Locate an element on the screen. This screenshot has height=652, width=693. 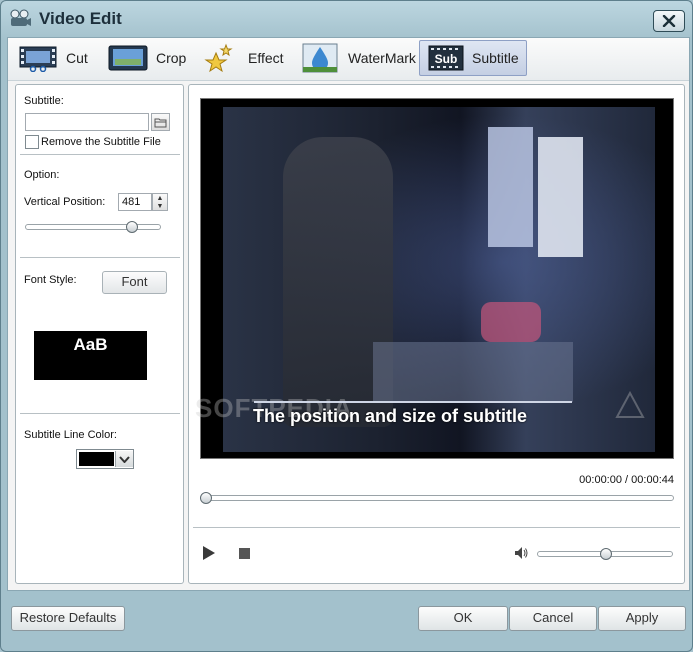
time-display: 00:00:00 / 00:00:44 is located at coordinates (626, 480).